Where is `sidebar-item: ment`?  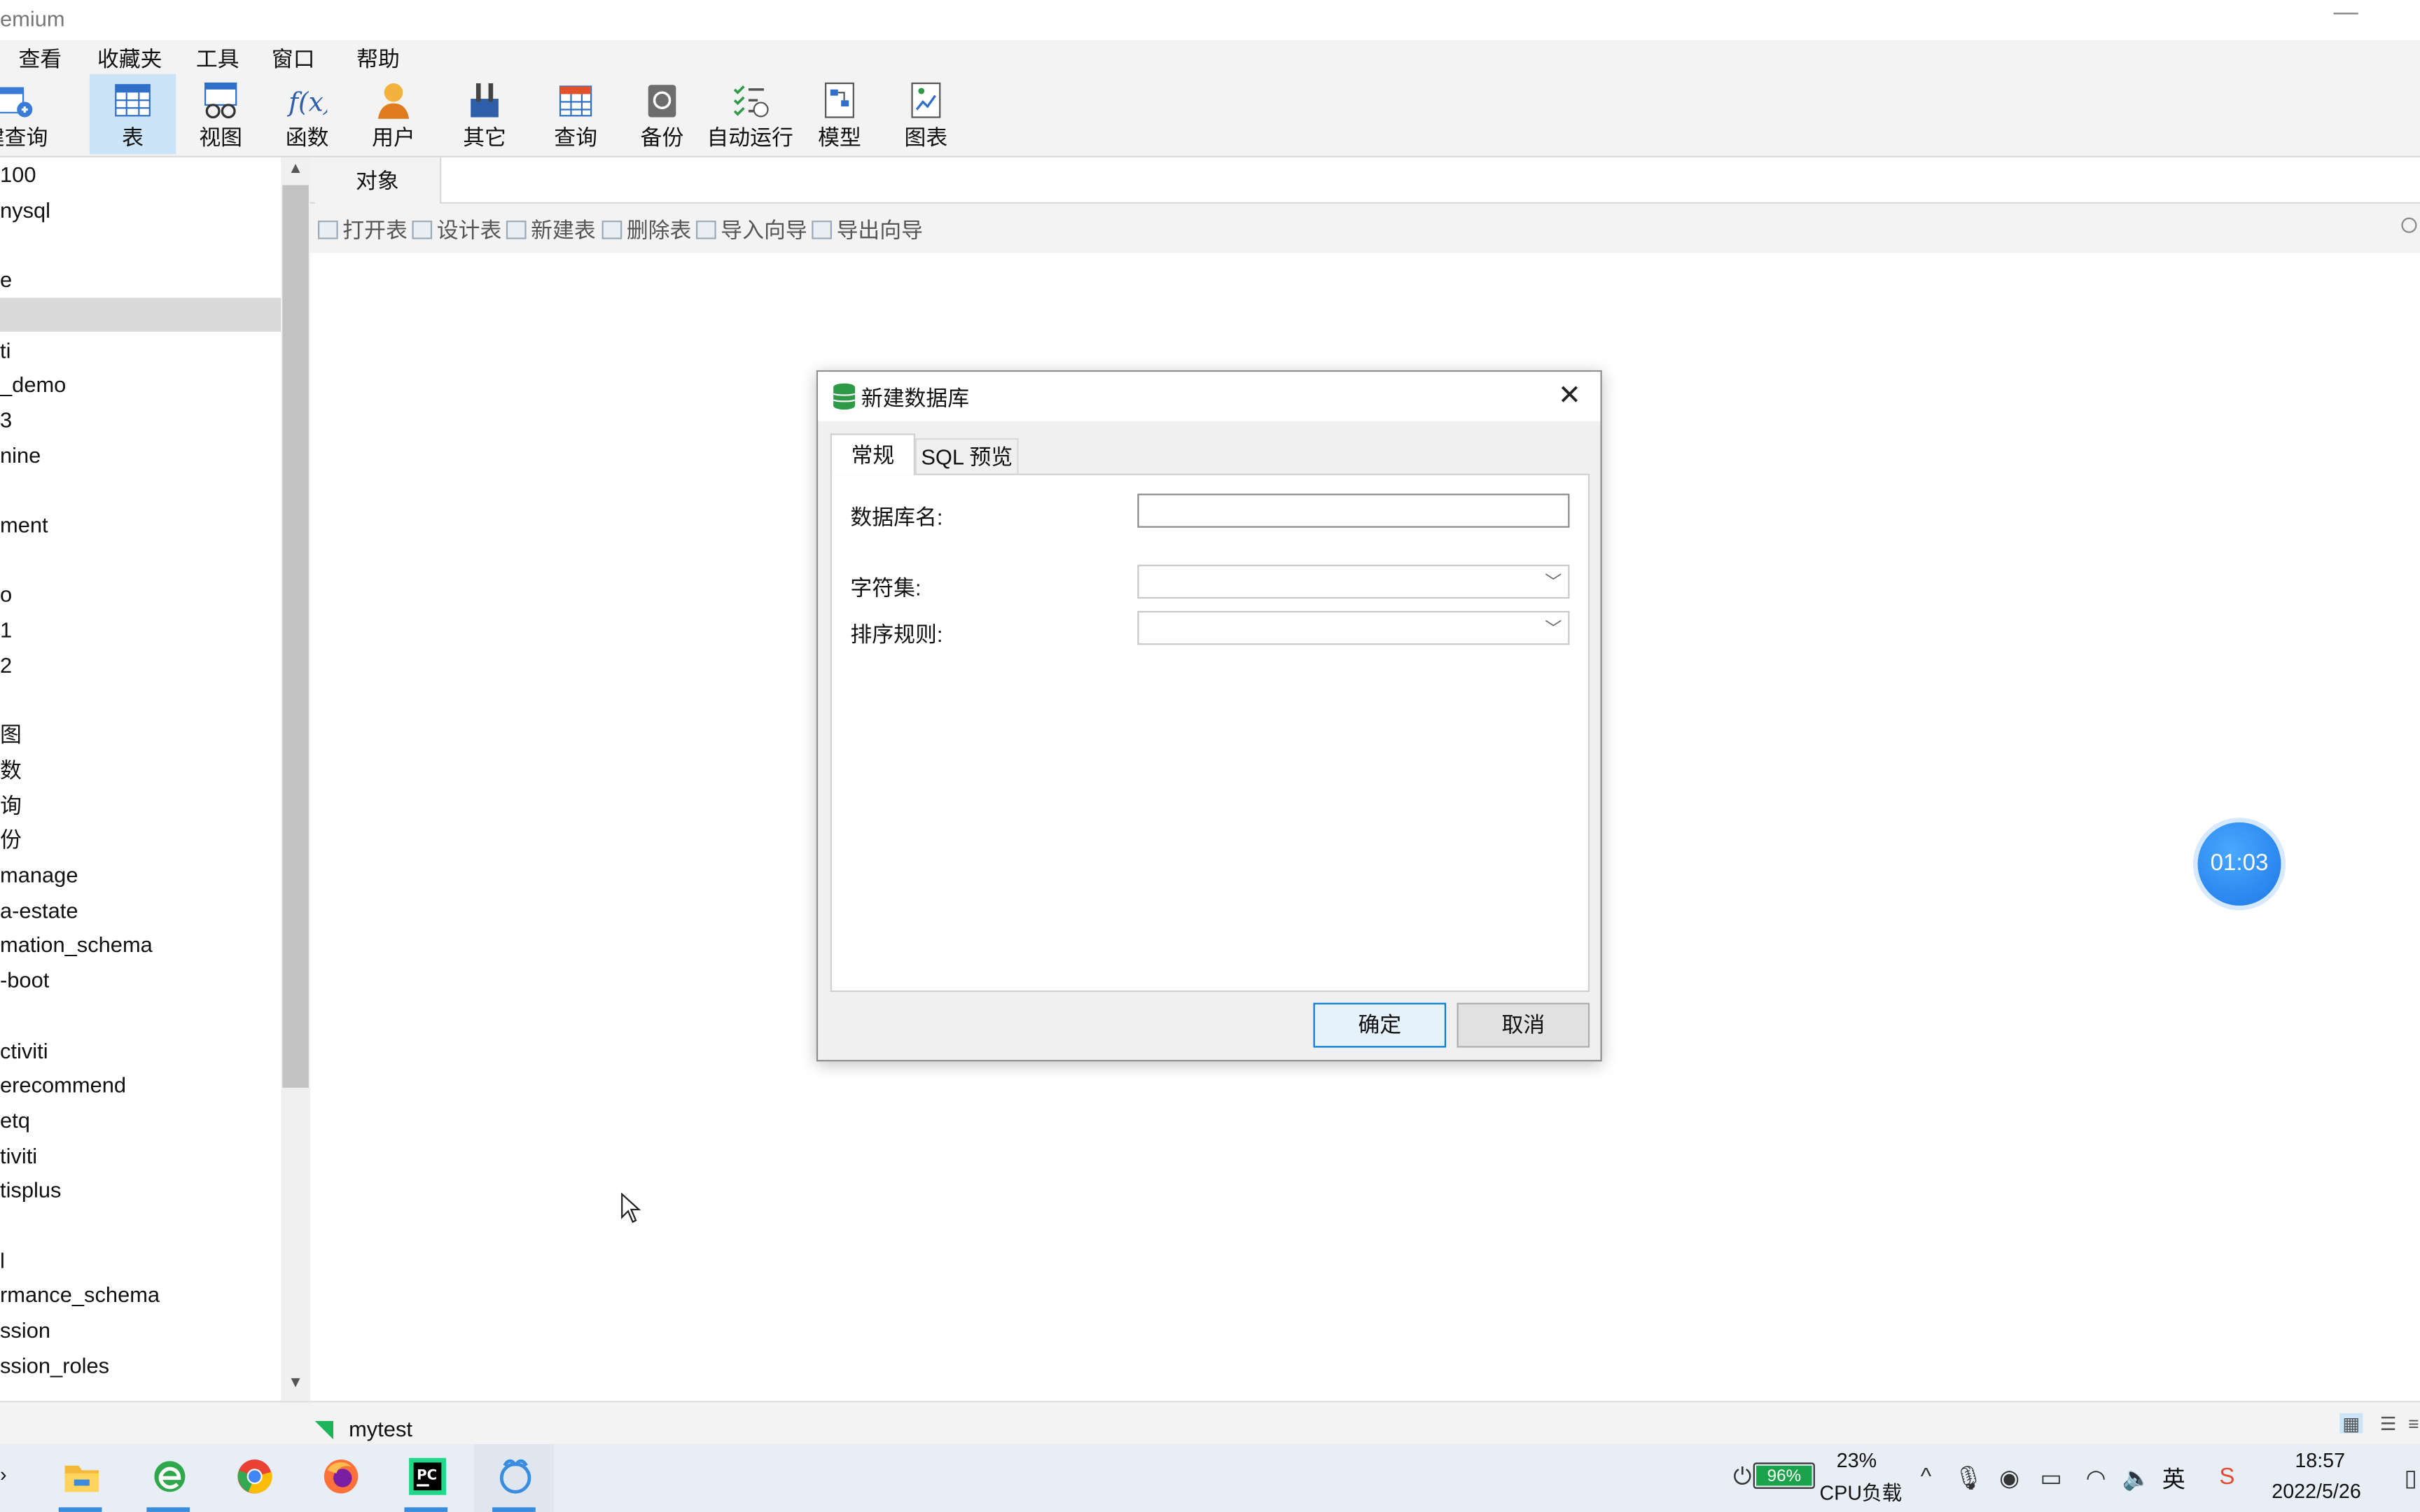 sidebar-item: ment is located at coordinates (140, 524).